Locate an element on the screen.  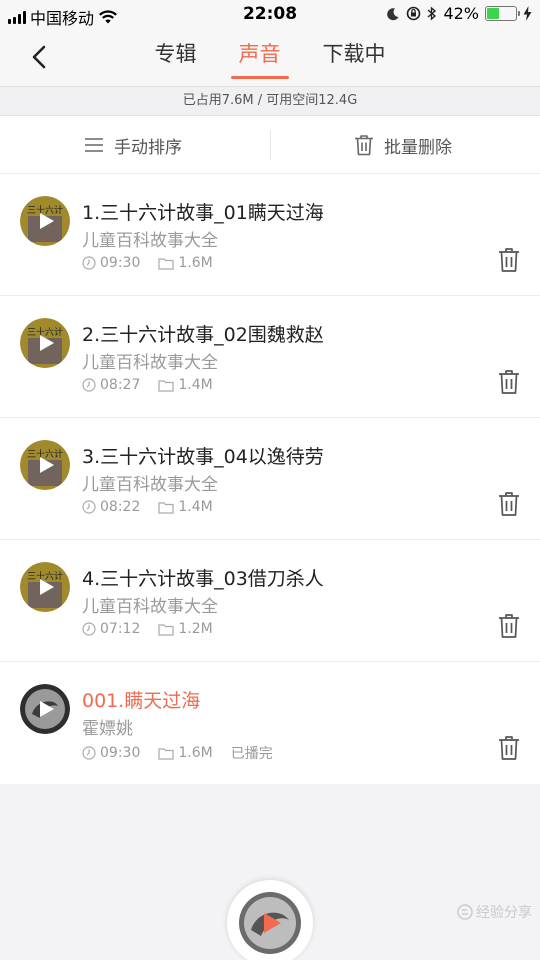
tab-downloading: 下载中 is located at coordinates (354, 59).